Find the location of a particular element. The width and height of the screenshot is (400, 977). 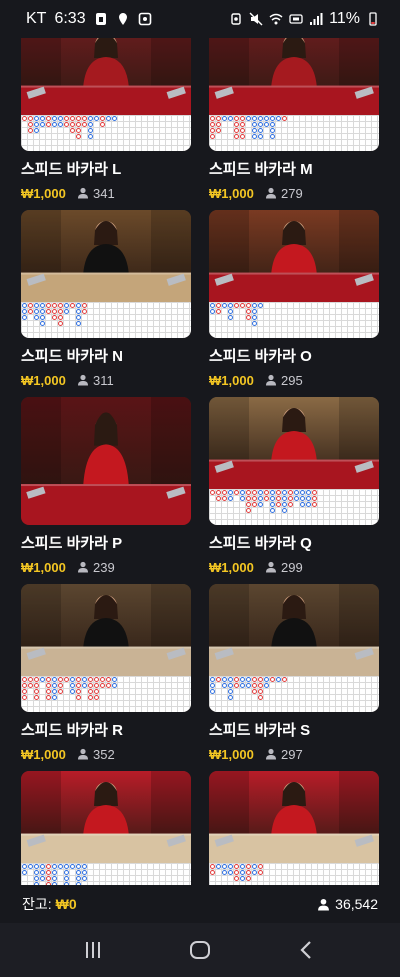

game-card: 스피드 바카라 O ₩1,000 295 is located at coordinates (294, 303).